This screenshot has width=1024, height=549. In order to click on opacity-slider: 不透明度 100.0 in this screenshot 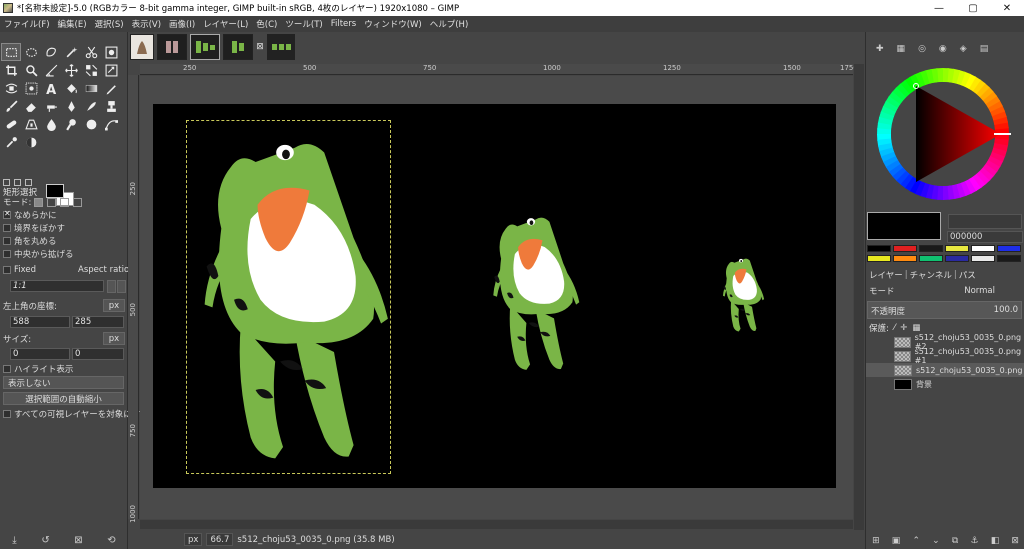, I will do `click(944, 310)`.